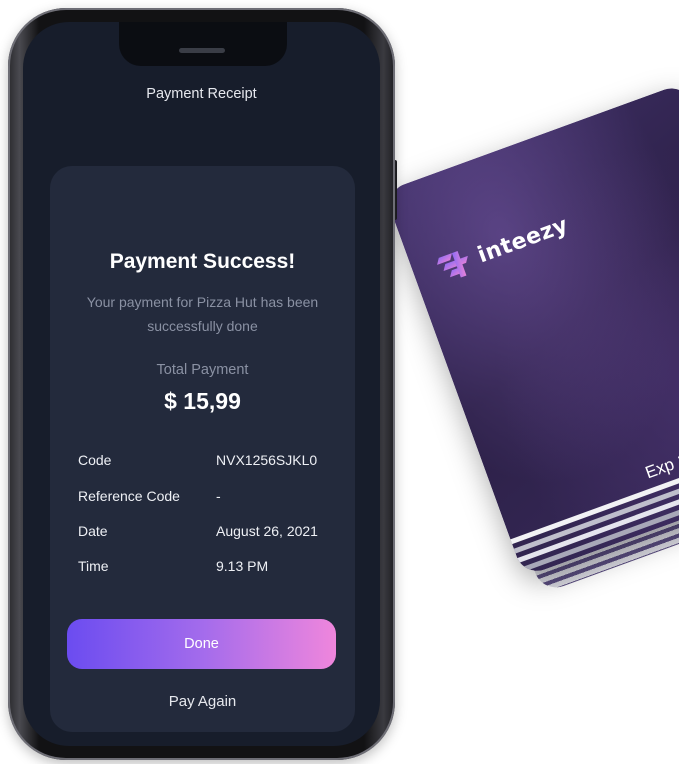  I want to click on detail-label: Reference Code, so click(129, 496).